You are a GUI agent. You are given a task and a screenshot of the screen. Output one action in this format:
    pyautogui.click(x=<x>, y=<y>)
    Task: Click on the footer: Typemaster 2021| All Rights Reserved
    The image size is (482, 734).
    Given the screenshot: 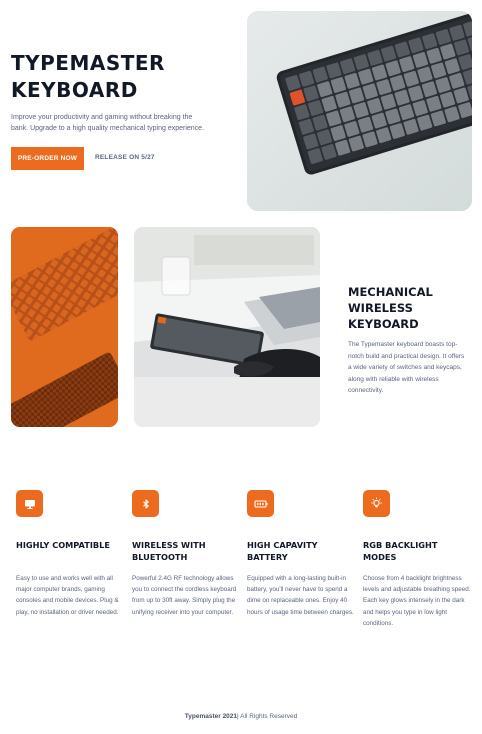 What is the action you would take?
    pyautogui.click(x=241, y=716)
    